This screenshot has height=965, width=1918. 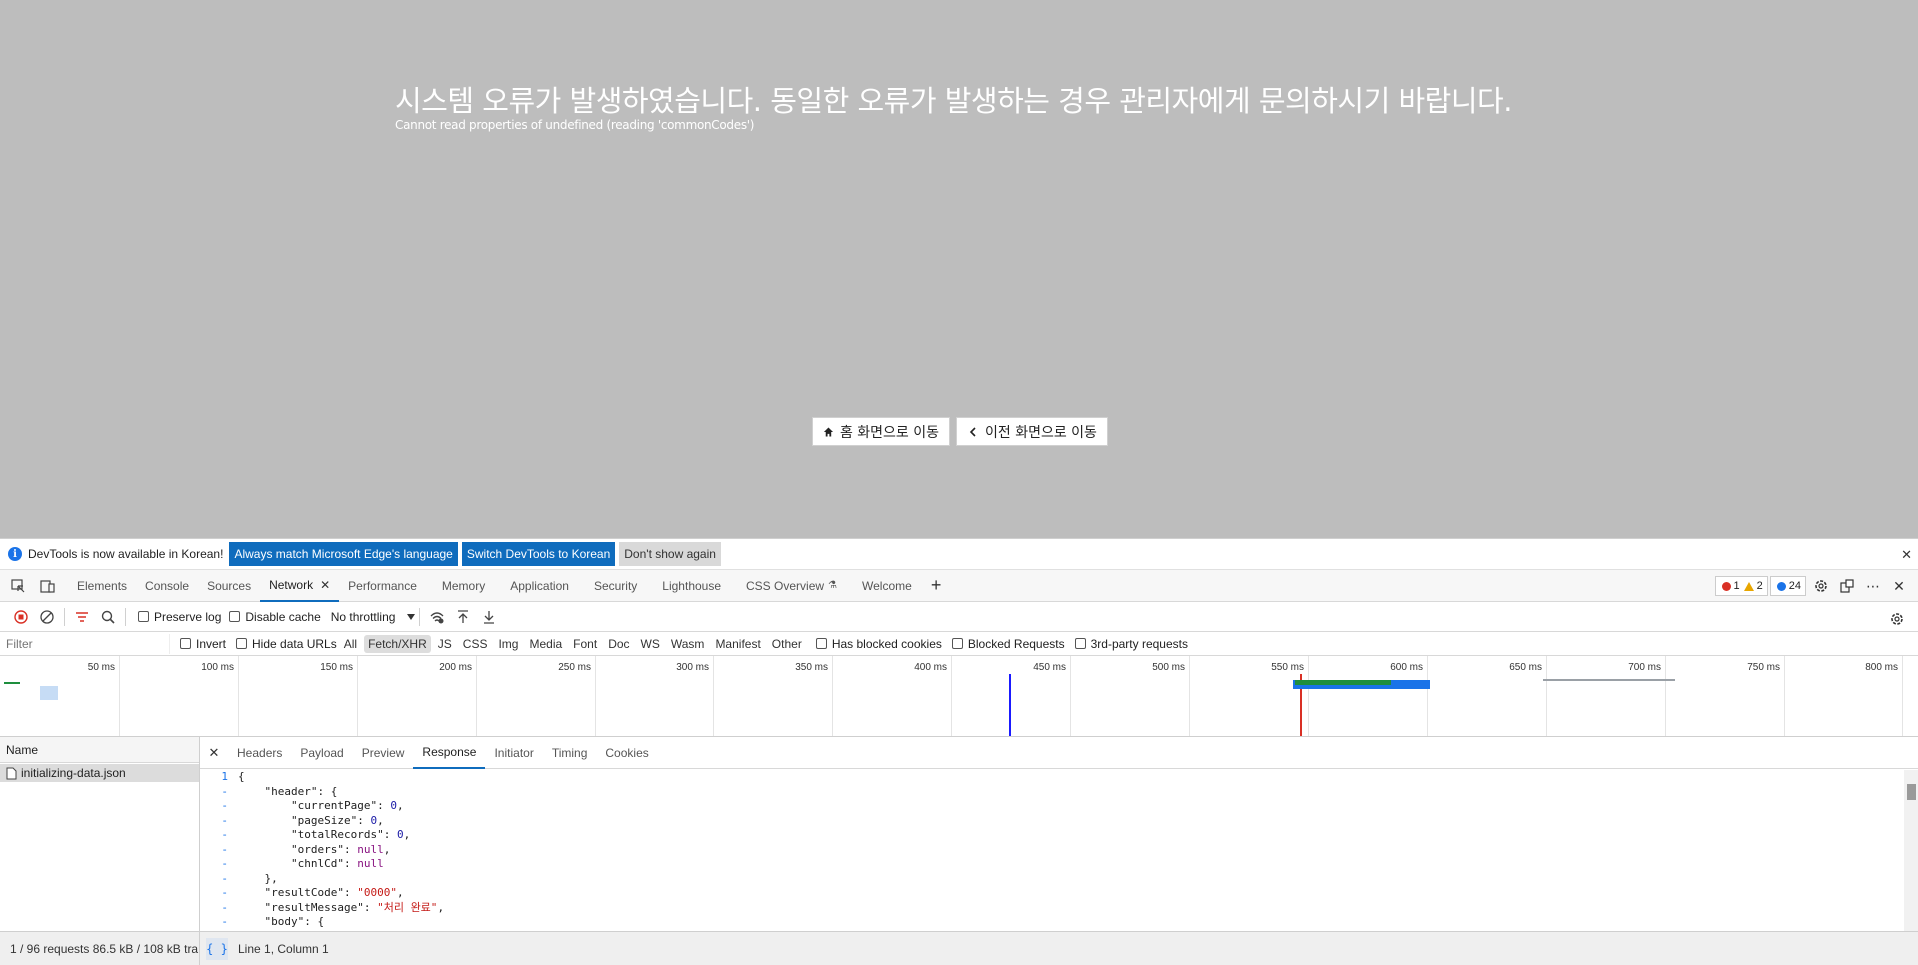 What do you see at coordinates (1050, 893) in the screenshot?
I see `code-line: - "resultCode": "0000",` at bounding box center [1050, 893].